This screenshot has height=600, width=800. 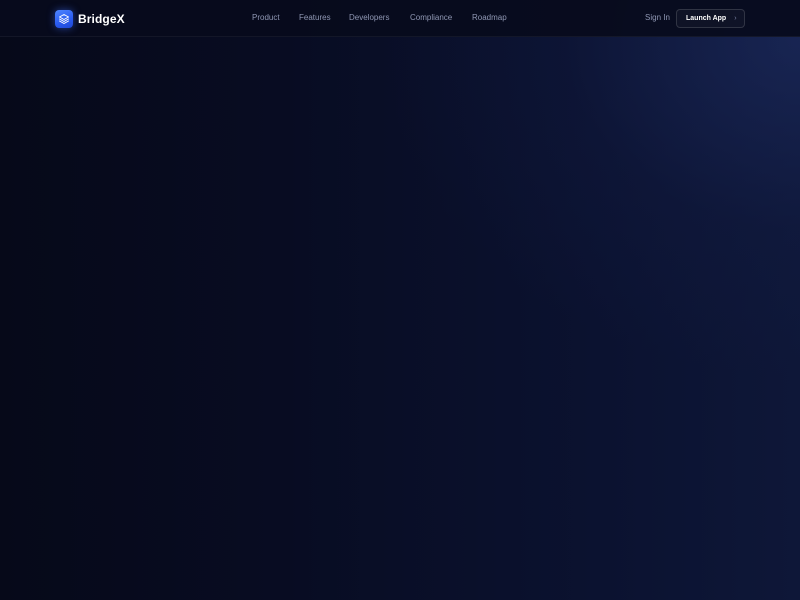 What do you see at coordinates (64, 18) in the screenshot?
I see `layers-icon` at bounding box center [64, 18].